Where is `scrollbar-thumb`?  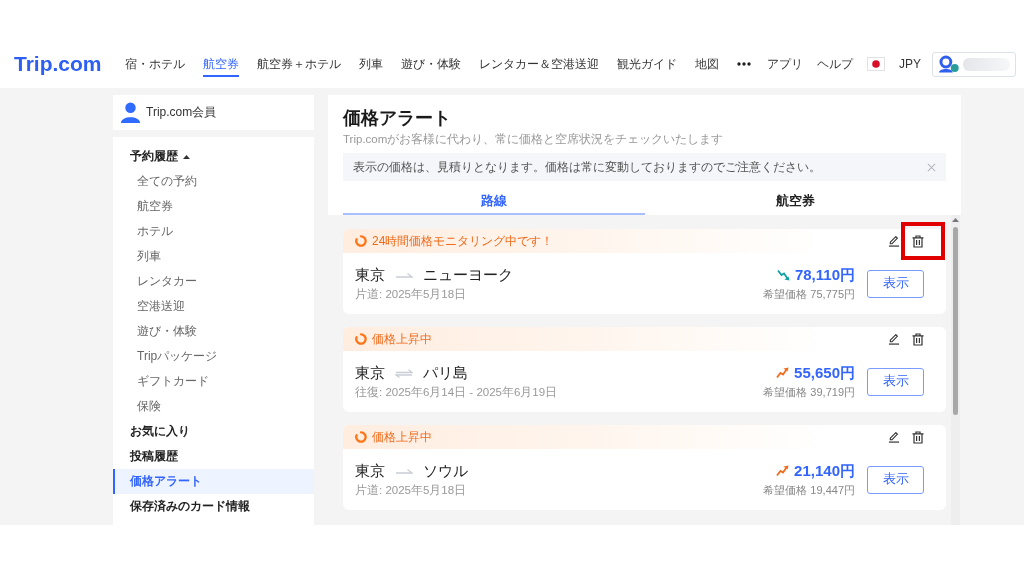 scrollbar-thumb is located at coordinates (955, 321).